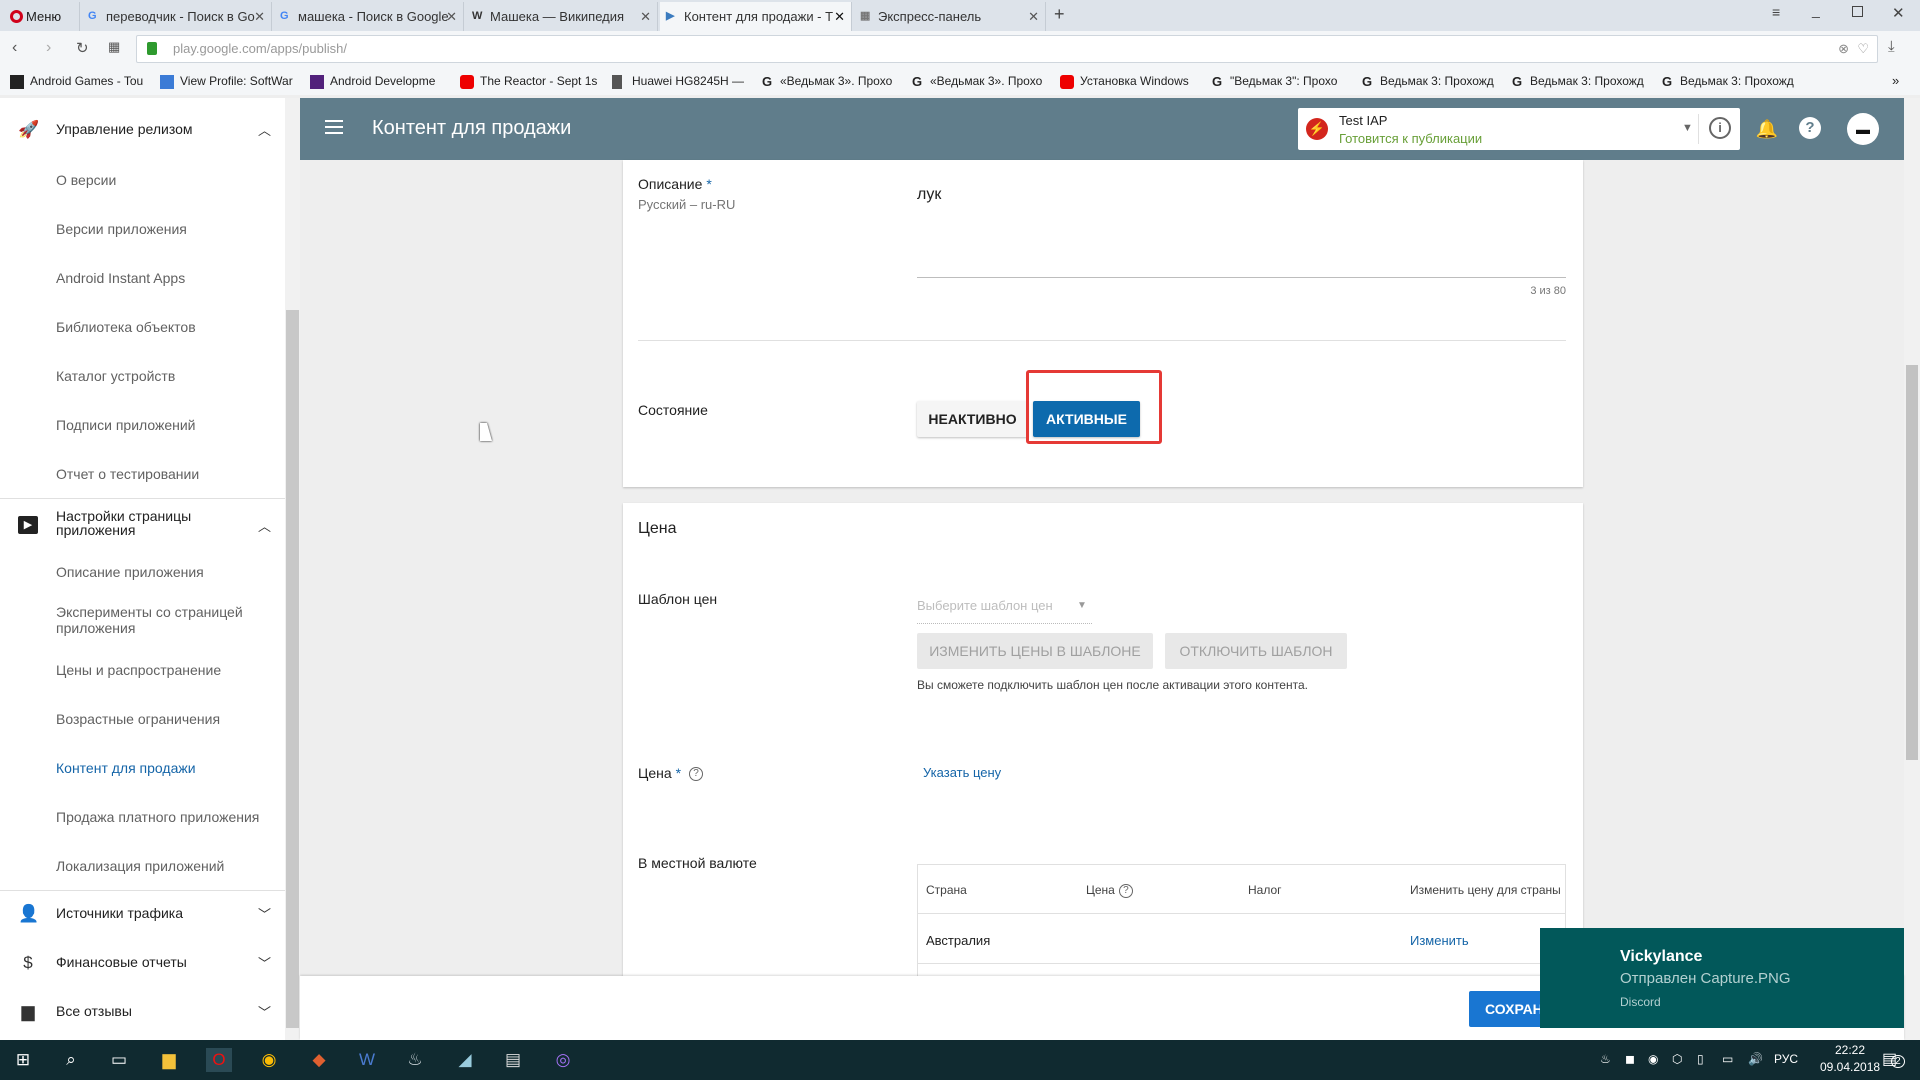  I want to click on bookmark: Huawei HG8245H —, so click(679, 81).